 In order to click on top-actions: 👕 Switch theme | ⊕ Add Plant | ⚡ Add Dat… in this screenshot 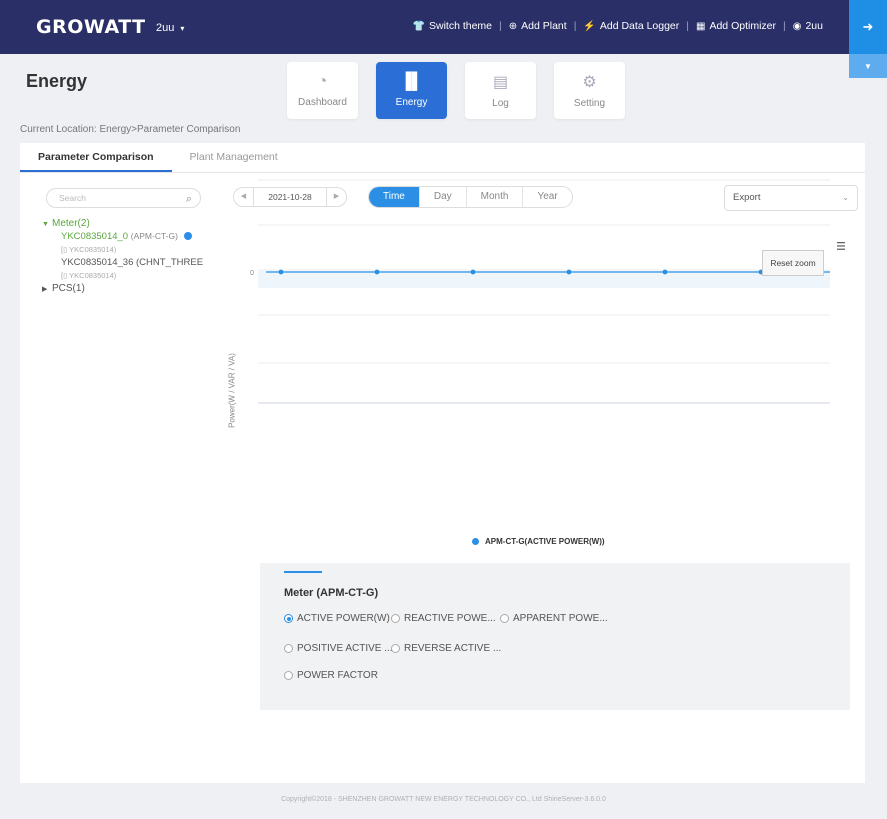, I will do `click(618, 26)`.